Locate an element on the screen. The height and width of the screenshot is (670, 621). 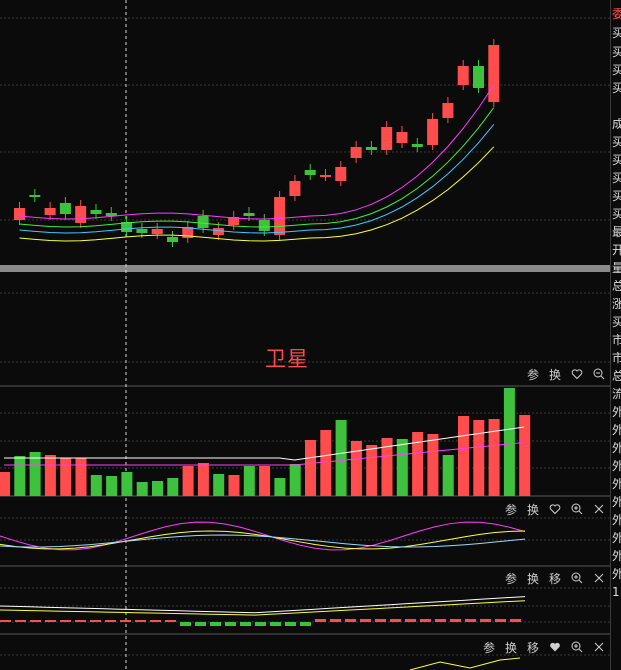
volume-toolbar: 参 换 is located at coordinates (566, 374).